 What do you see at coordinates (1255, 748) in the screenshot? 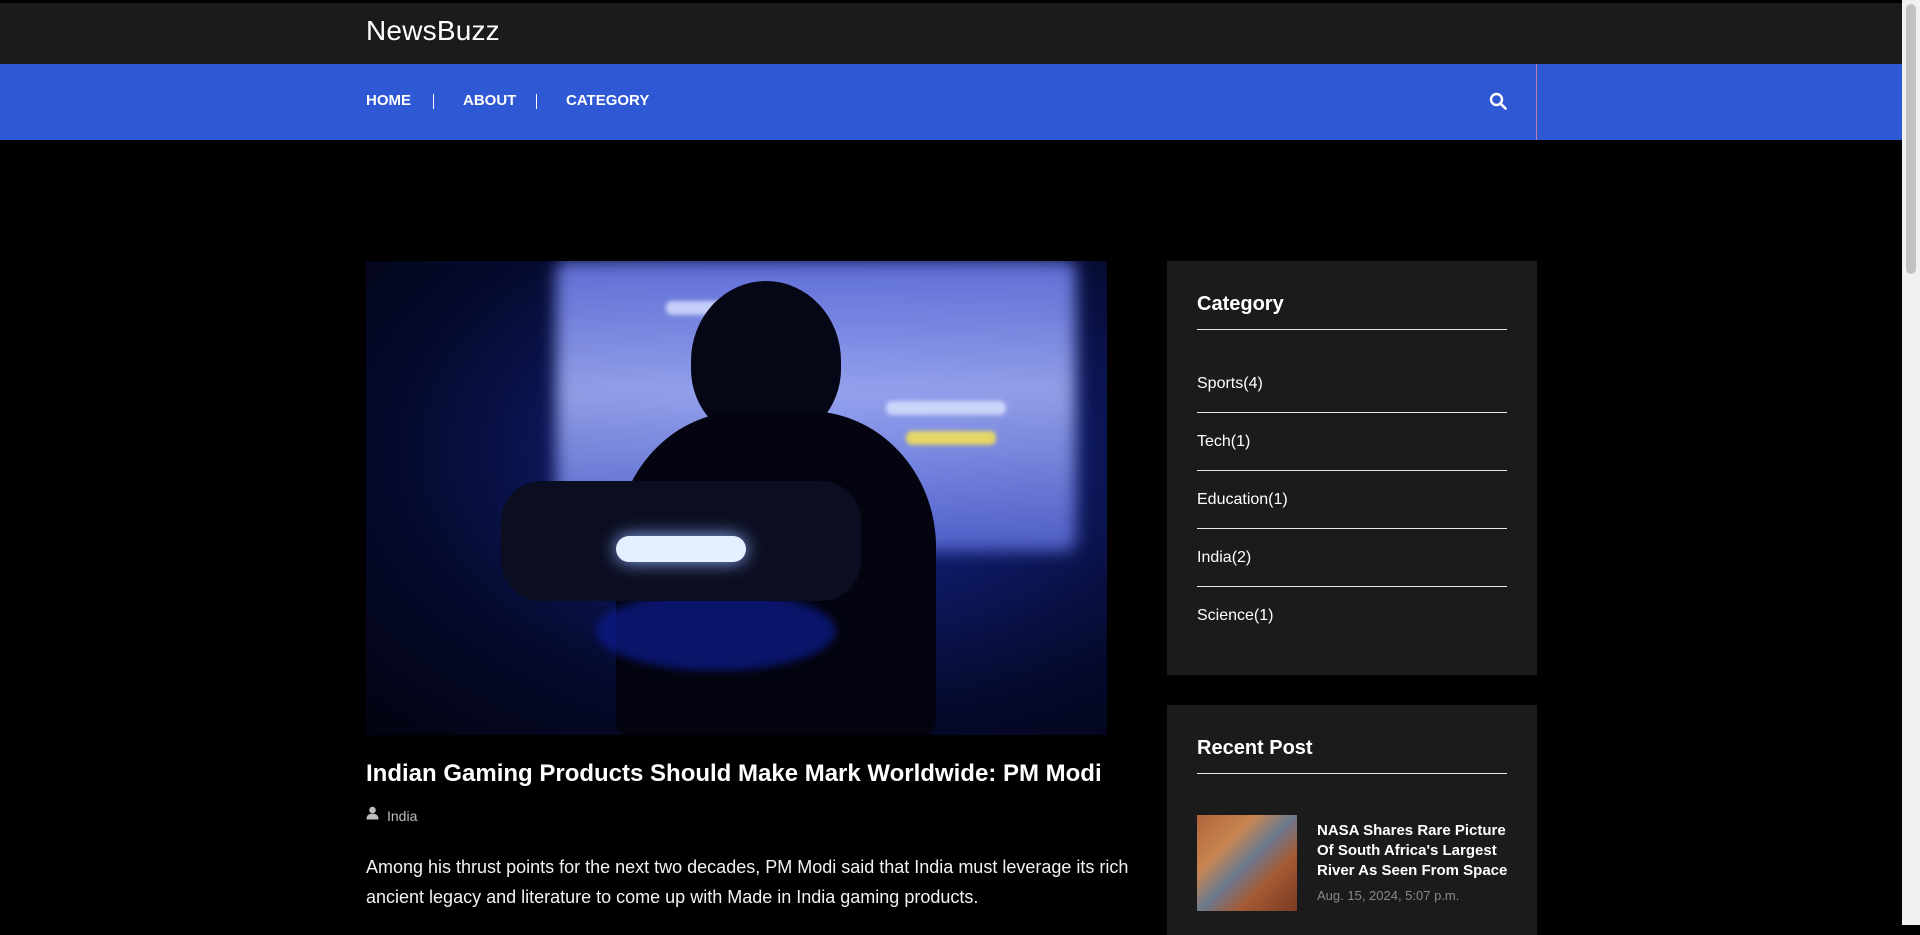
I see `recent-widget-title: Recent Post` at bounding box center [1255, 748].